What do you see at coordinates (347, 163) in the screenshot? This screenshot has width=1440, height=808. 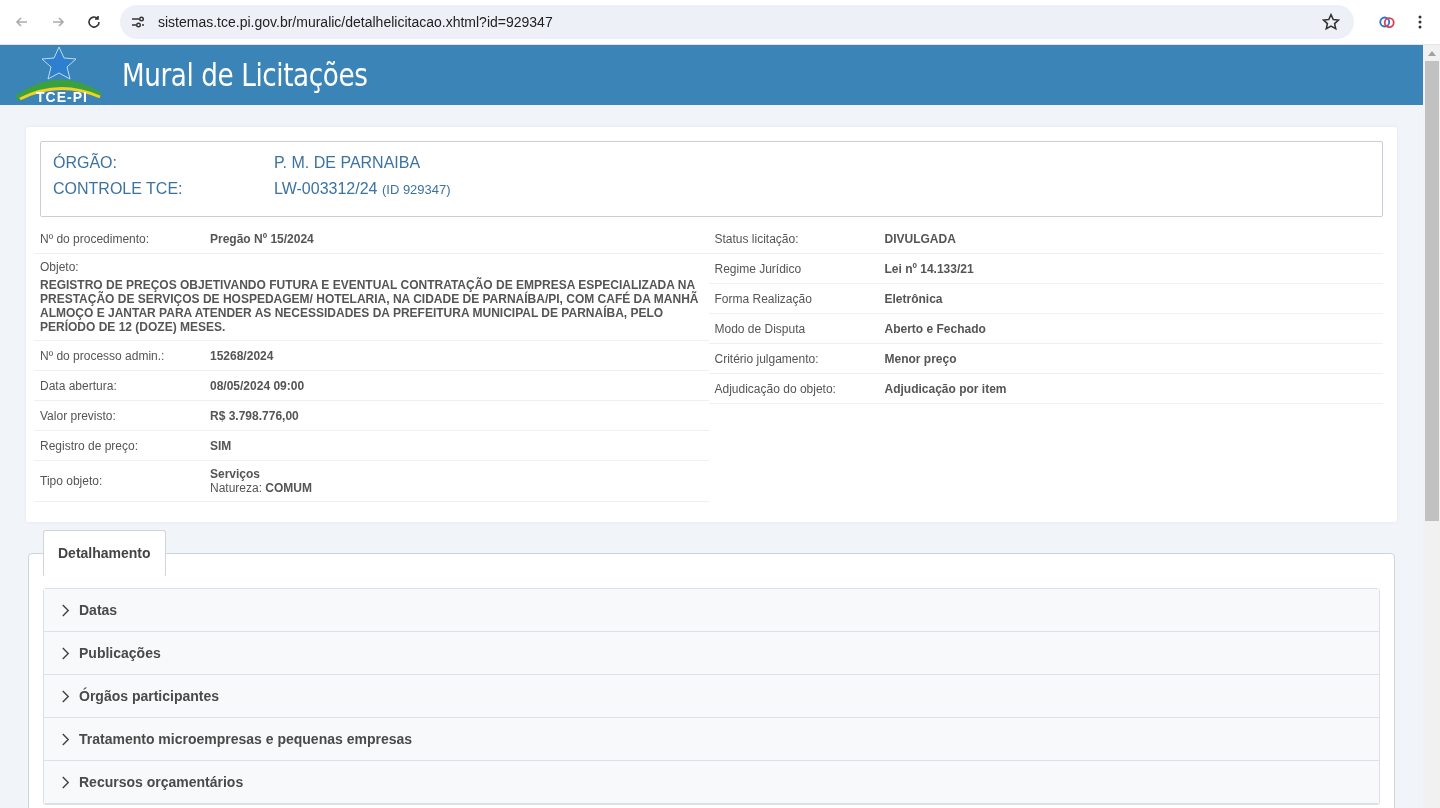 I see `field-value: P. M. DE PARNAIBA` at bounding box center [347, 163].